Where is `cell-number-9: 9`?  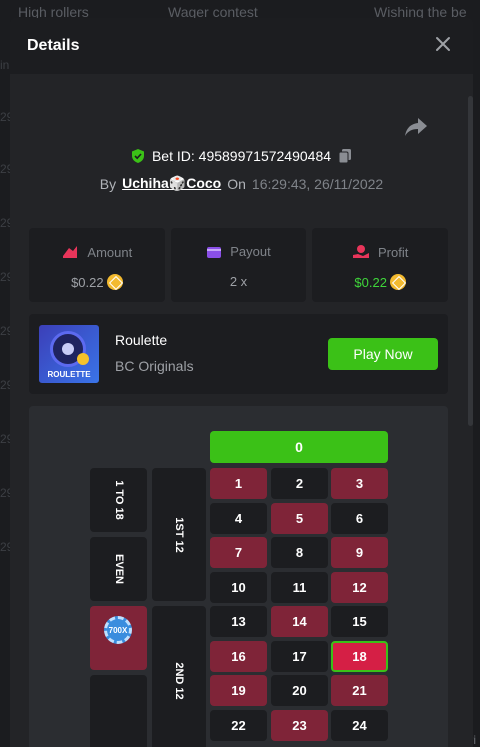
cell-number-9: 9 is located at coordinates (359, 552).